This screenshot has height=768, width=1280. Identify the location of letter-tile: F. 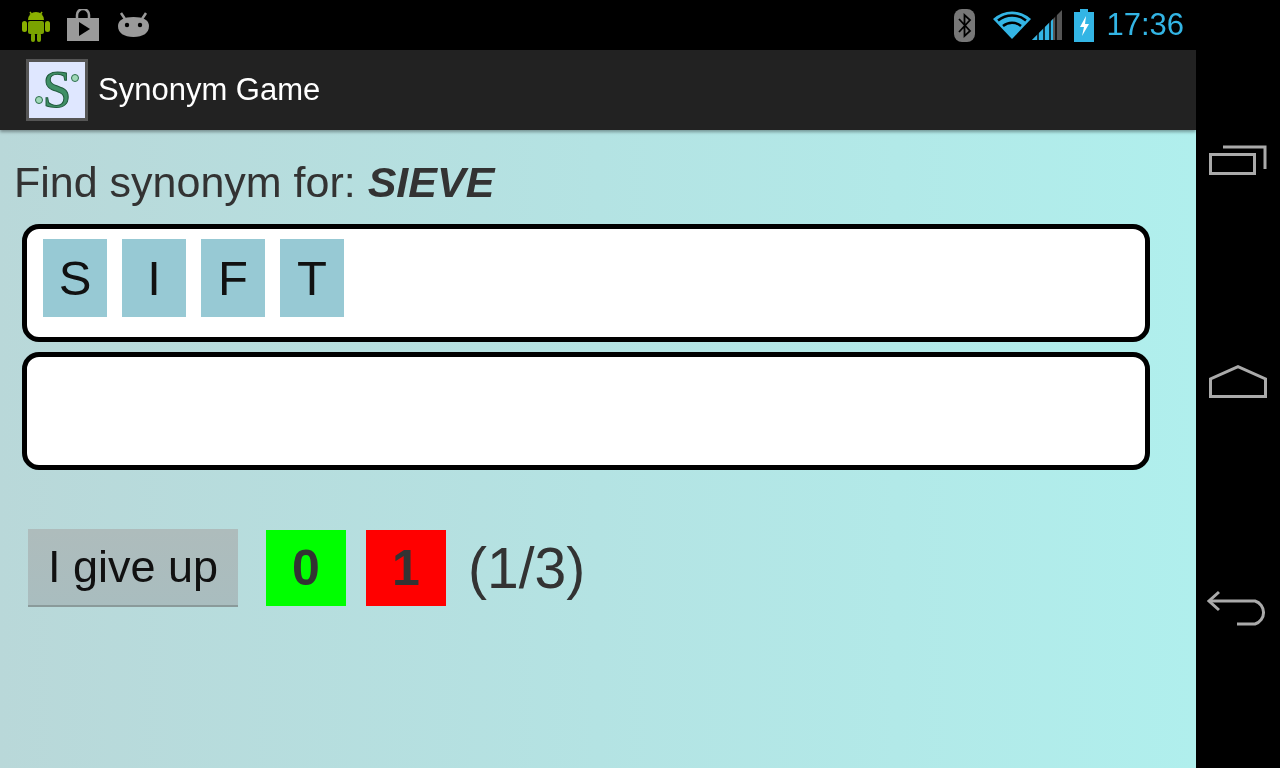
(233, 278).